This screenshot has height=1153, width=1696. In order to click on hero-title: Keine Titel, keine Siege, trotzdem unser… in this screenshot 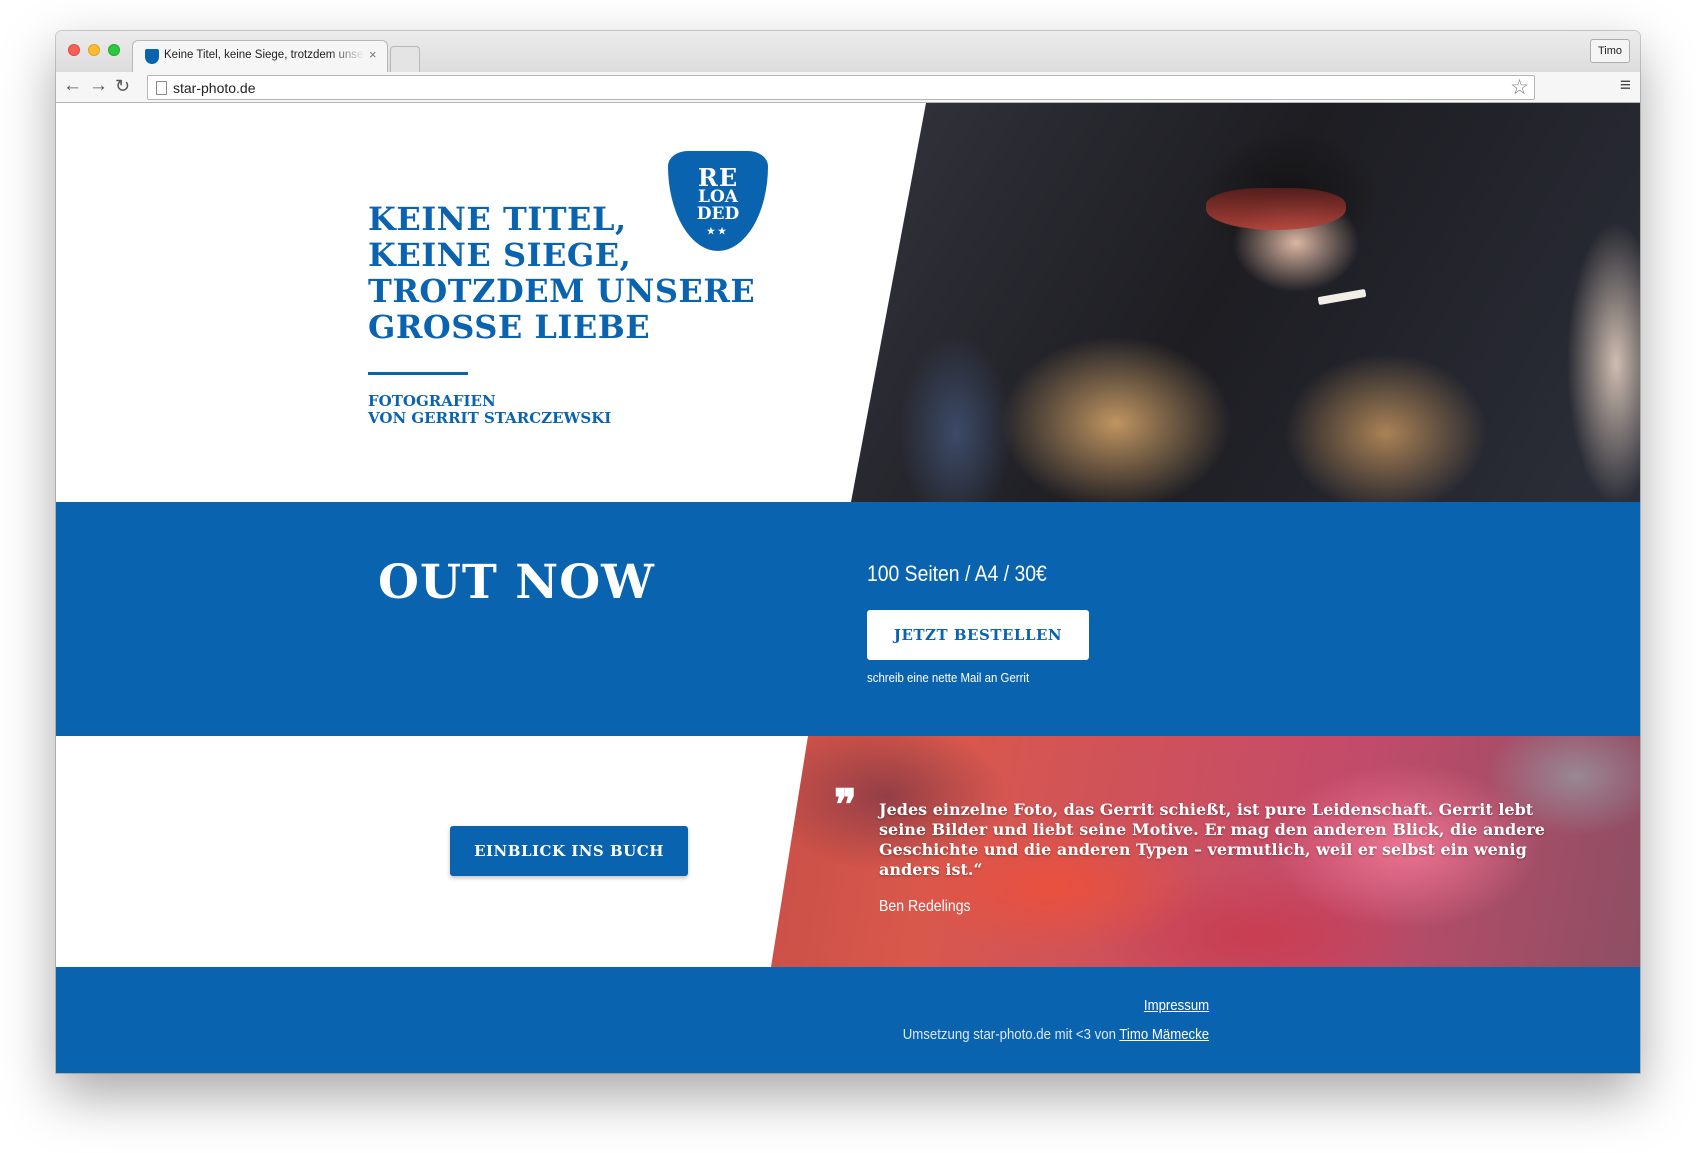, I will do `click(608, 273)`.